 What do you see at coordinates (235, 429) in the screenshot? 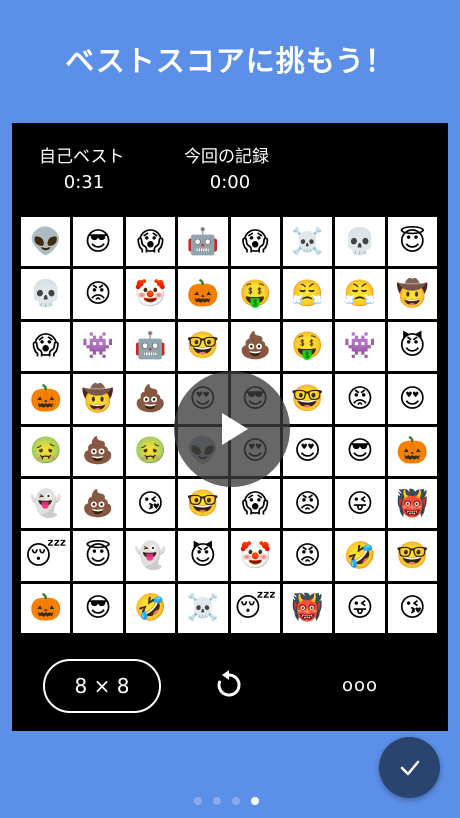
I see `play-icon` at bounding box center [235, 429].